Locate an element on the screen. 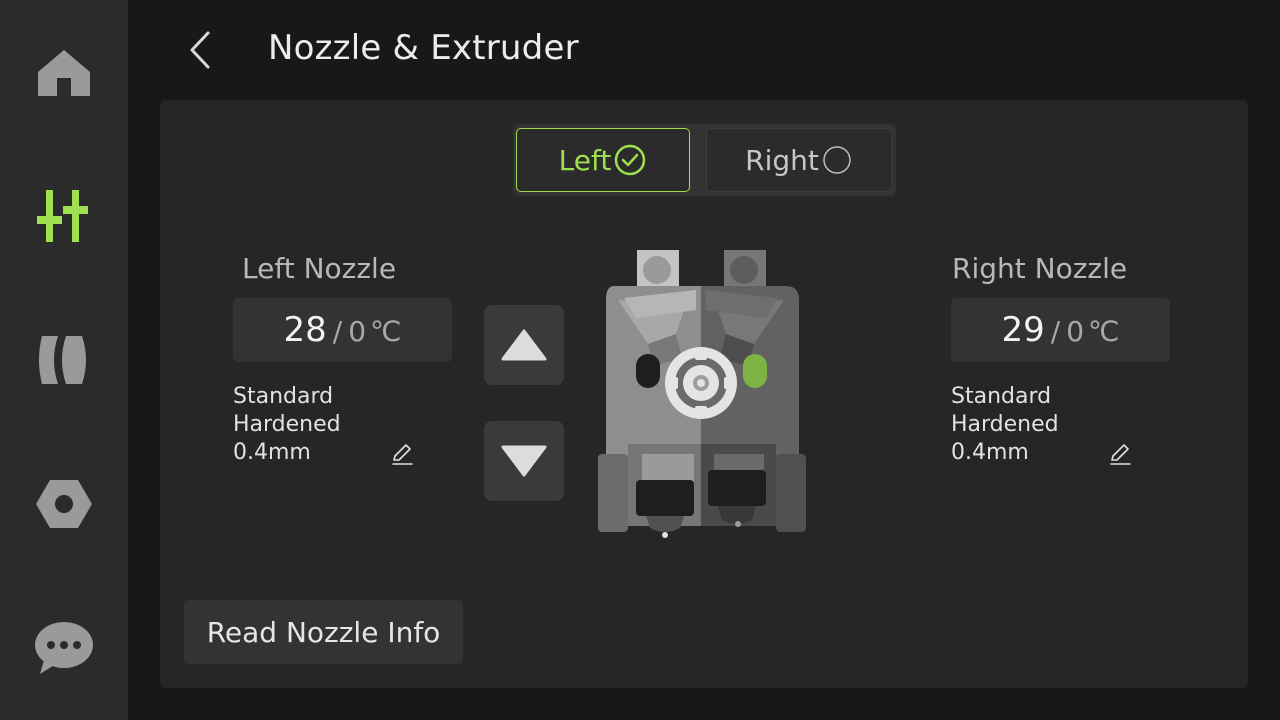 This screenshot has height=720, width=1280. left-nozzle-type-line2: Hardened is located at coordinates (287, 424).